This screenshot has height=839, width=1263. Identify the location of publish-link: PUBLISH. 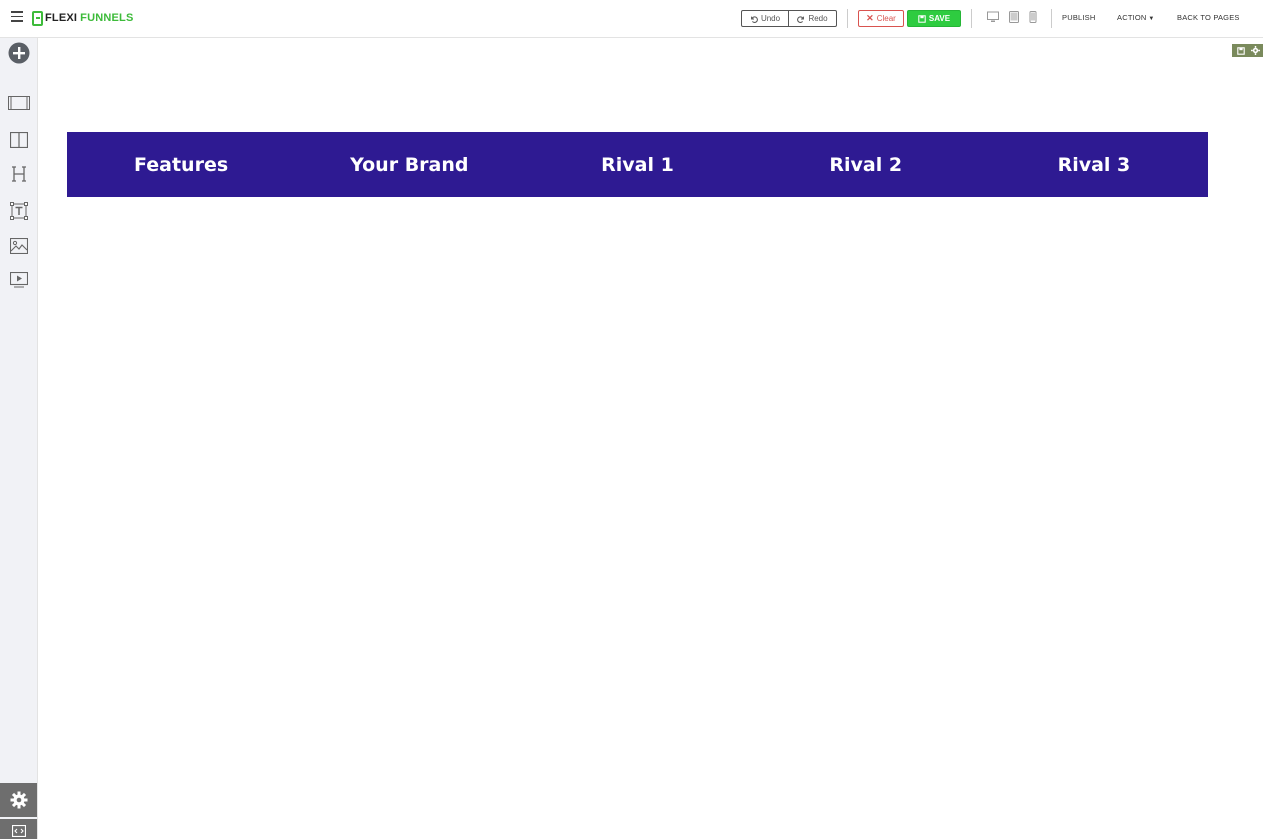
(1079, 17).